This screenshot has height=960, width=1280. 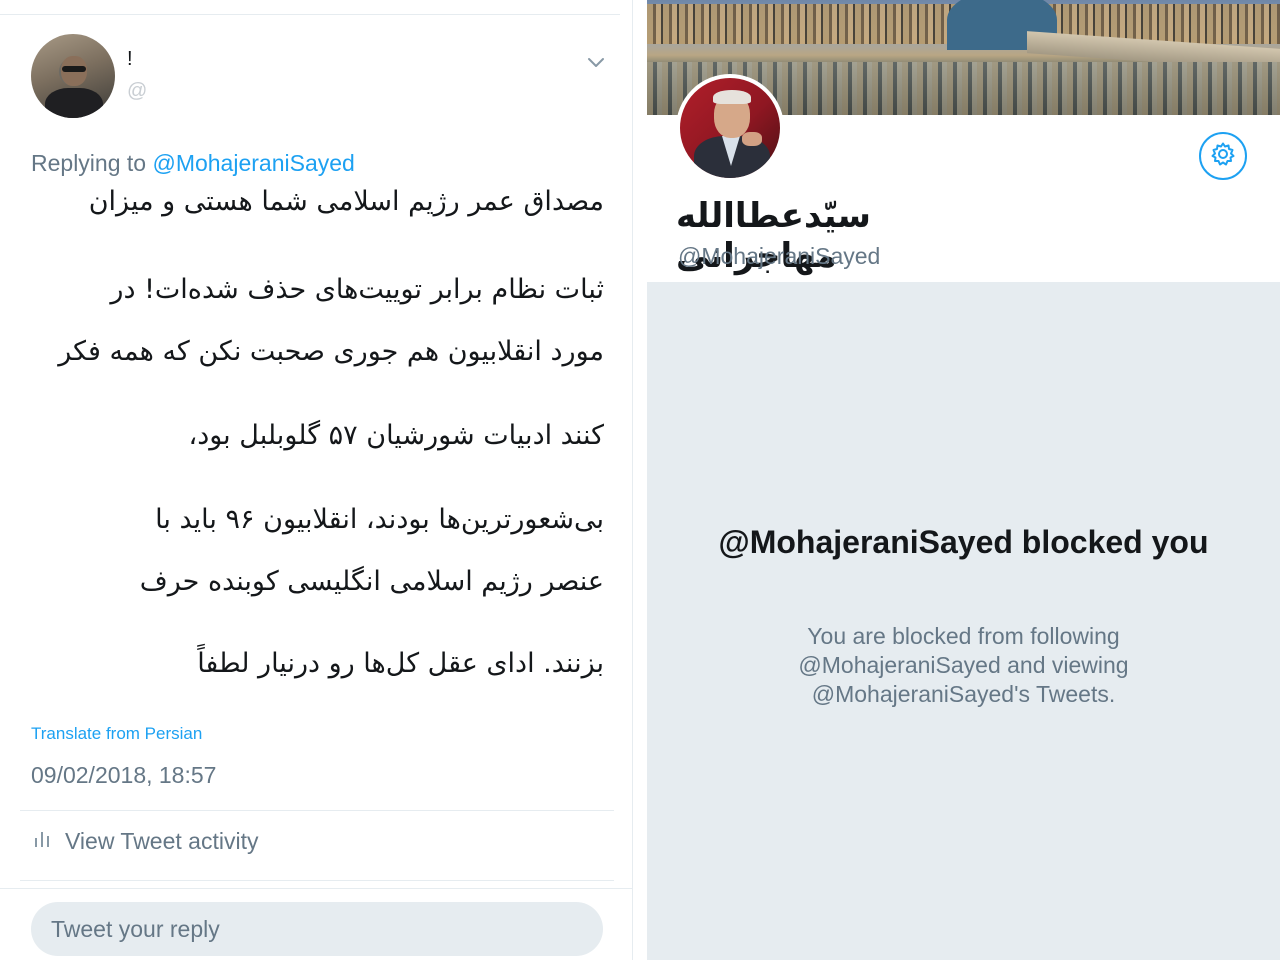 I want to click on avatar-hair, so click(x=732, y=97).